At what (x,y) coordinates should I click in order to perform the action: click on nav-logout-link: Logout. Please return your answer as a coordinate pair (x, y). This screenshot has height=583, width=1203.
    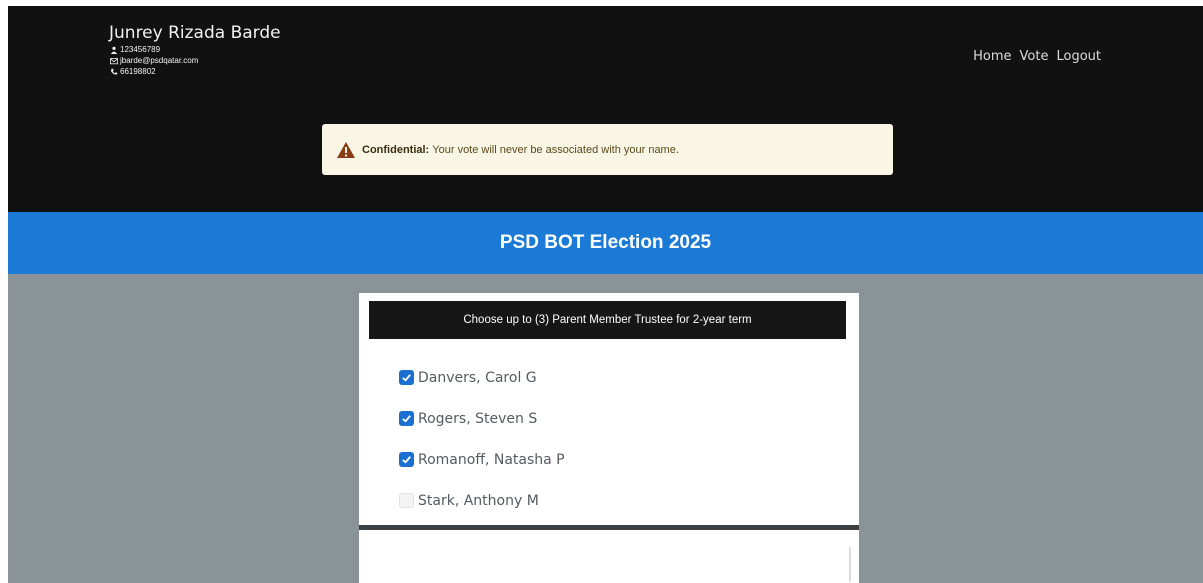
    Looking at the image, I should click on (1078, 56).